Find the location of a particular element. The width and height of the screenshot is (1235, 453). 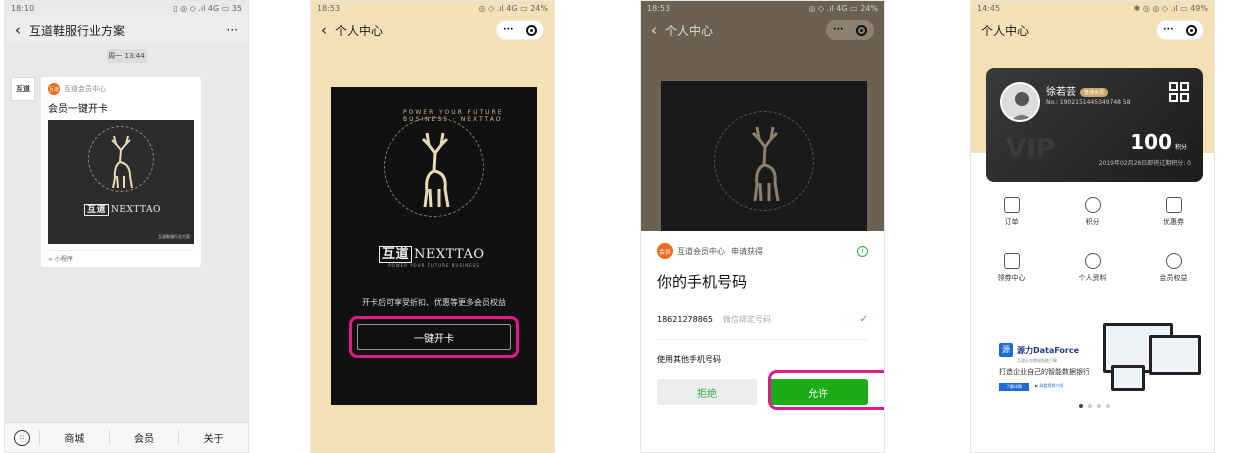

gift-icon is located at coordinates (1011, 261).